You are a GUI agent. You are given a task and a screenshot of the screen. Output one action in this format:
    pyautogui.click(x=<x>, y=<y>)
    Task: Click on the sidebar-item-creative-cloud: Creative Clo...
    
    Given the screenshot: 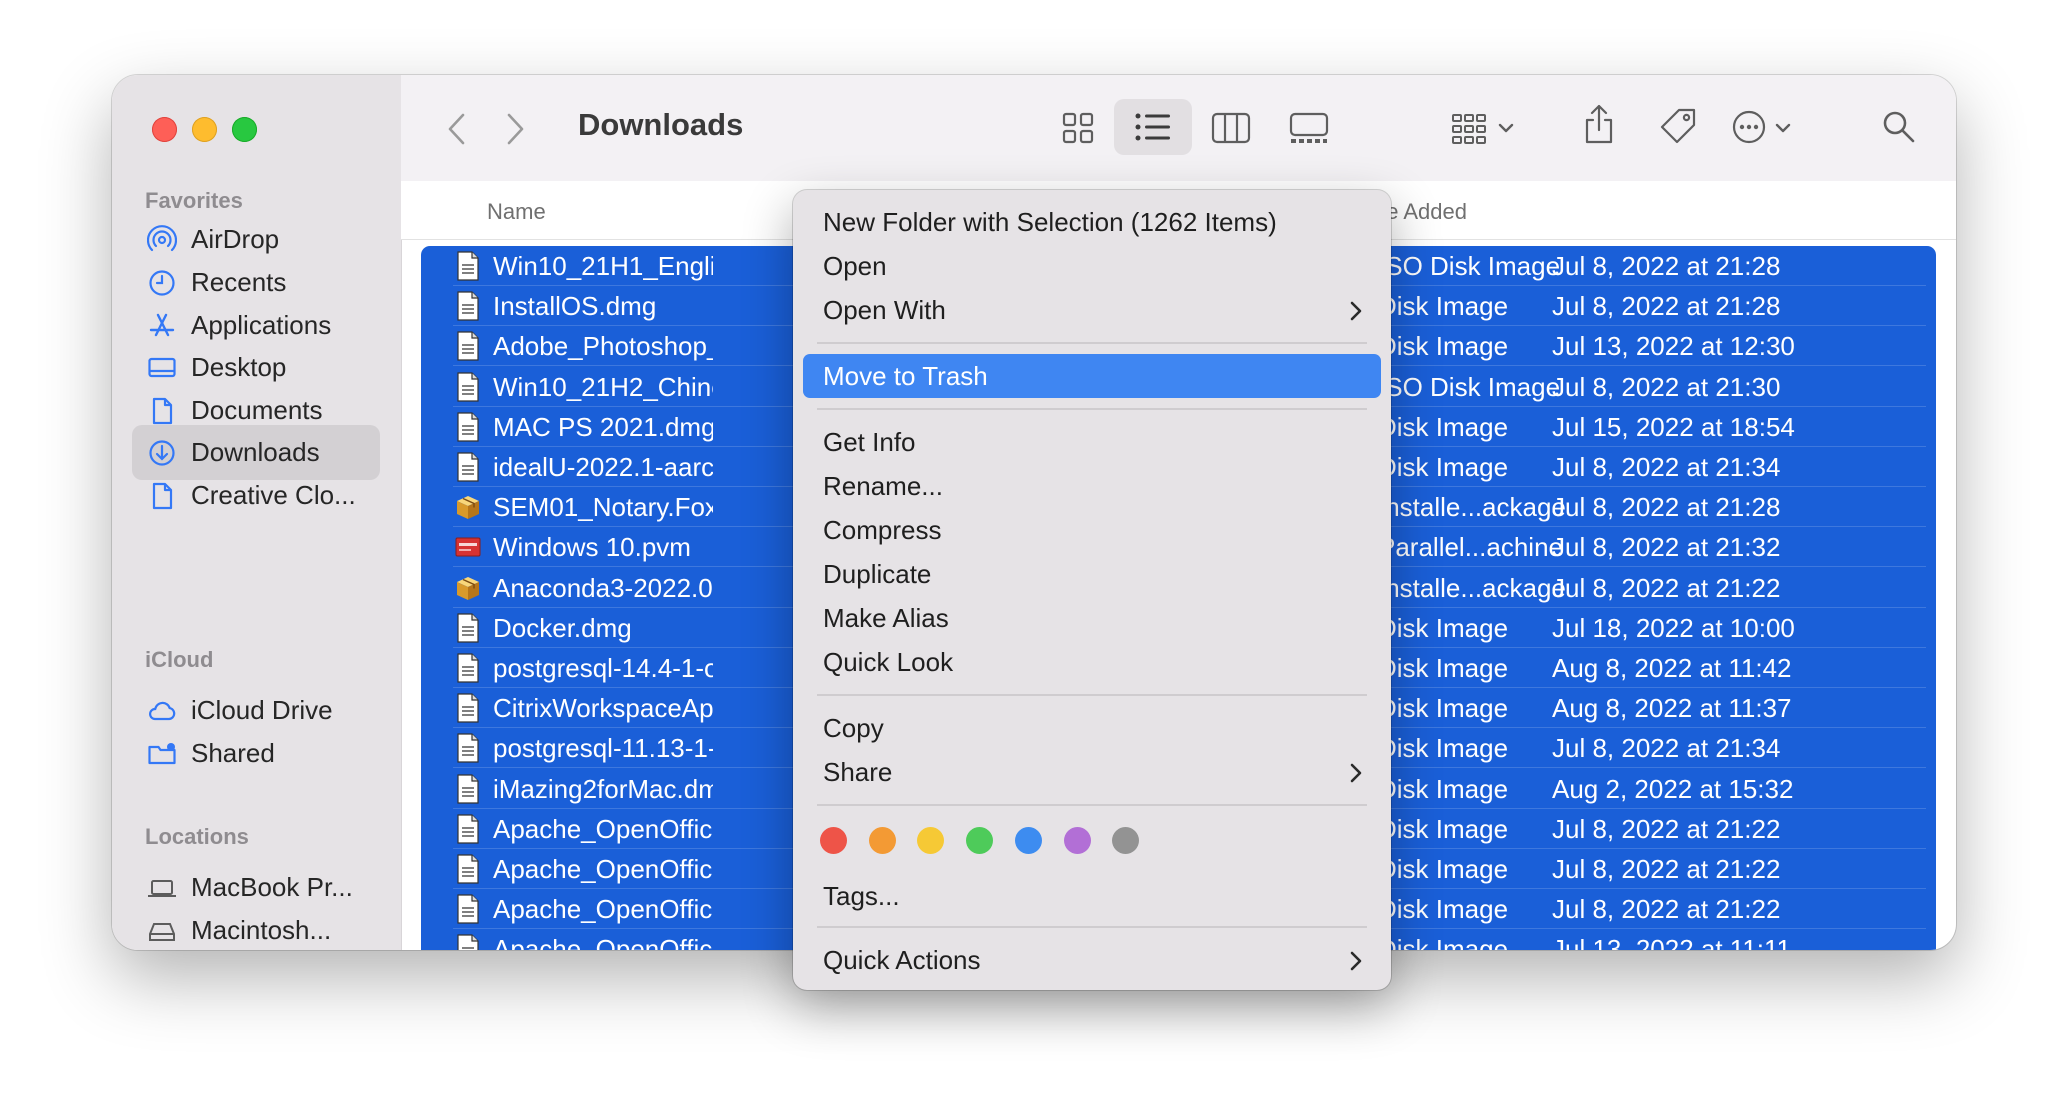 What is the action you would take?
    pyautogui.click(x=256, y=495)
    